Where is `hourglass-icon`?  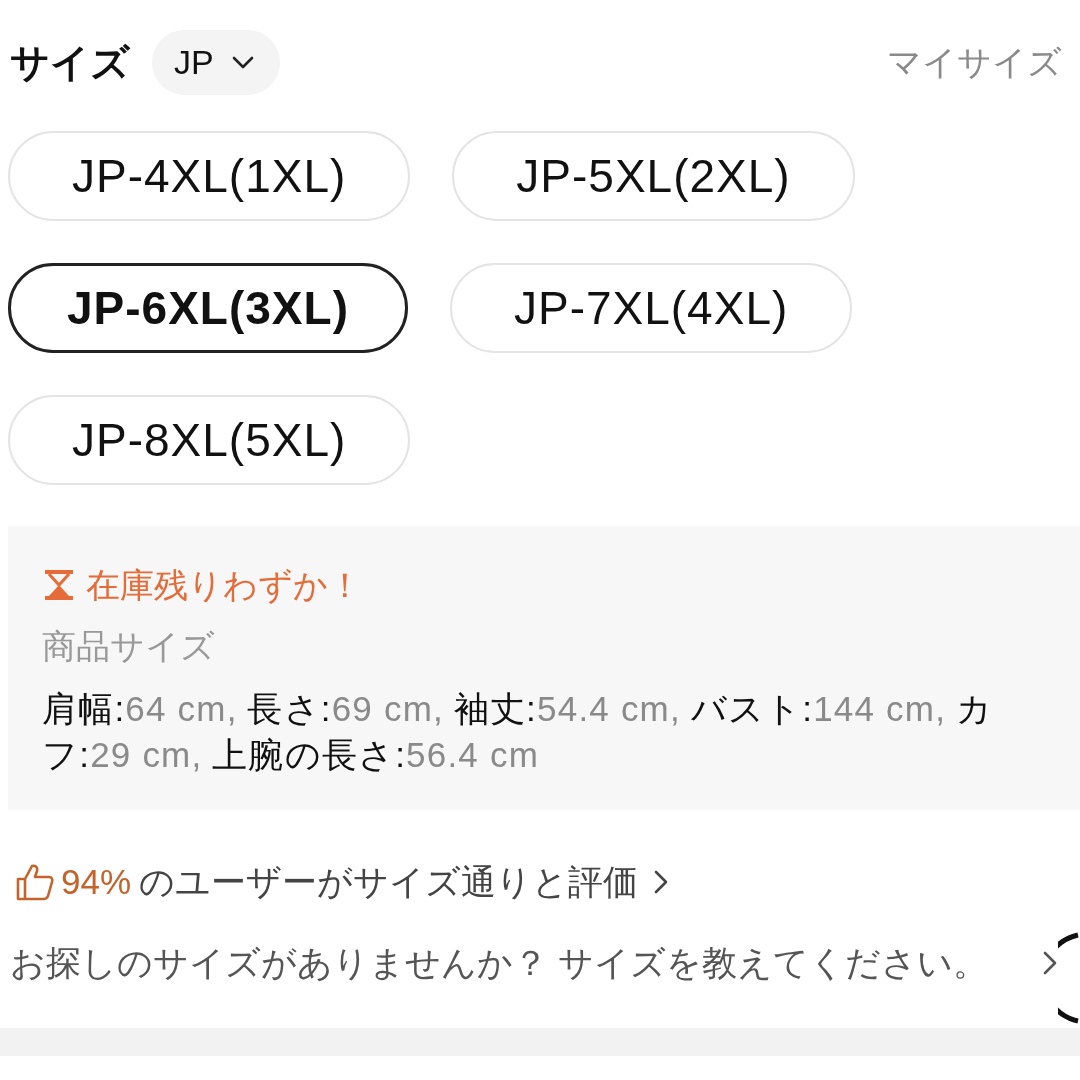
hourglass-icon is located at coordinates (59, 585).